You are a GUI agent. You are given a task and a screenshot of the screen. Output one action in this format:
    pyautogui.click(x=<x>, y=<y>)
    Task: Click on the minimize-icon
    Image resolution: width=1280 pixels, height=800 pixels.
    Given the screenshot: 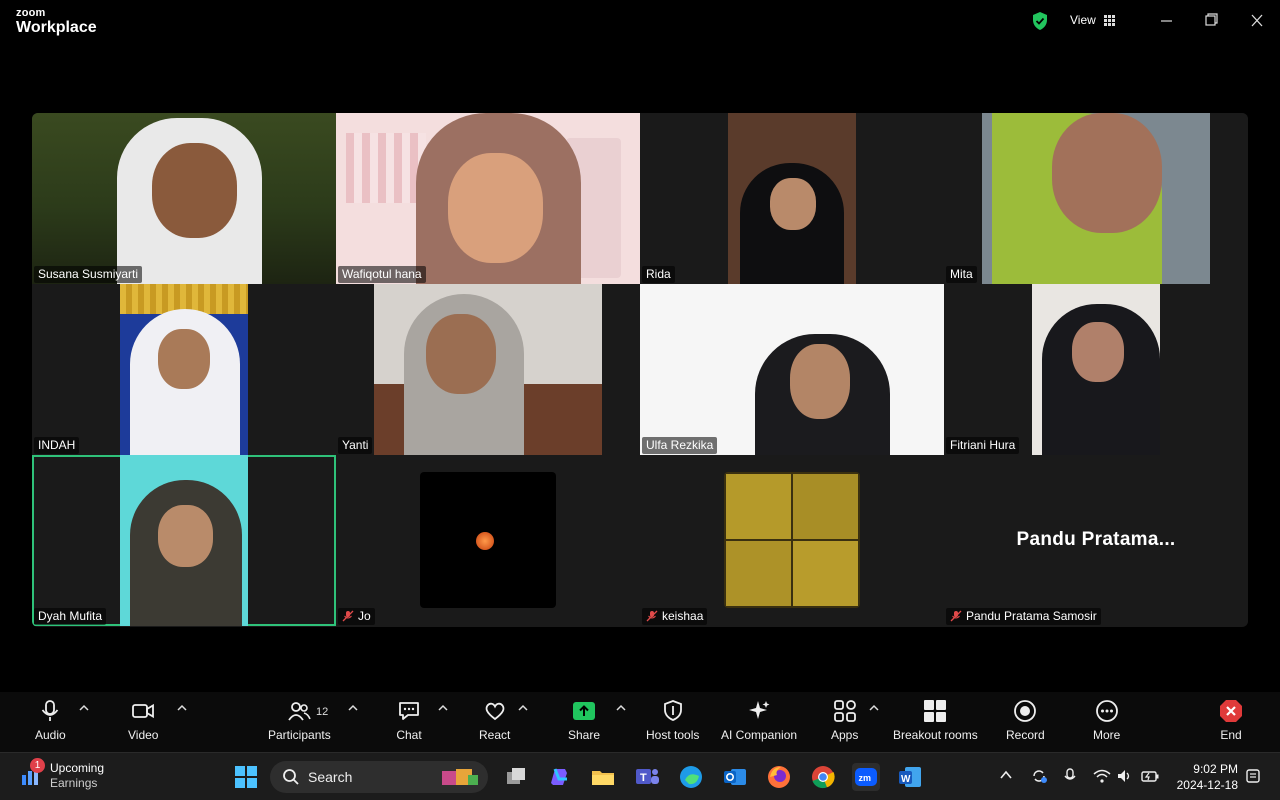 What is the action you would take?
    pyautogui.click(x=1167, y=21)
    